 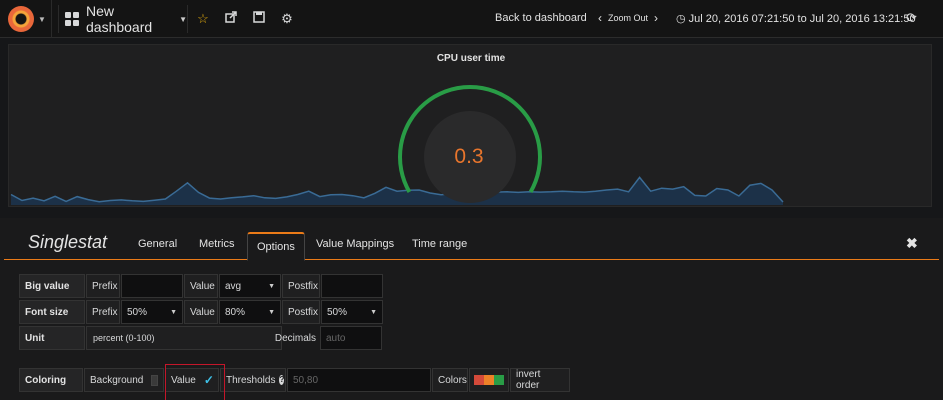 What do you see at coordinates (351, 338) in the screenshot?
I see `decimals-input: auto` at bounding box center [351, 338].